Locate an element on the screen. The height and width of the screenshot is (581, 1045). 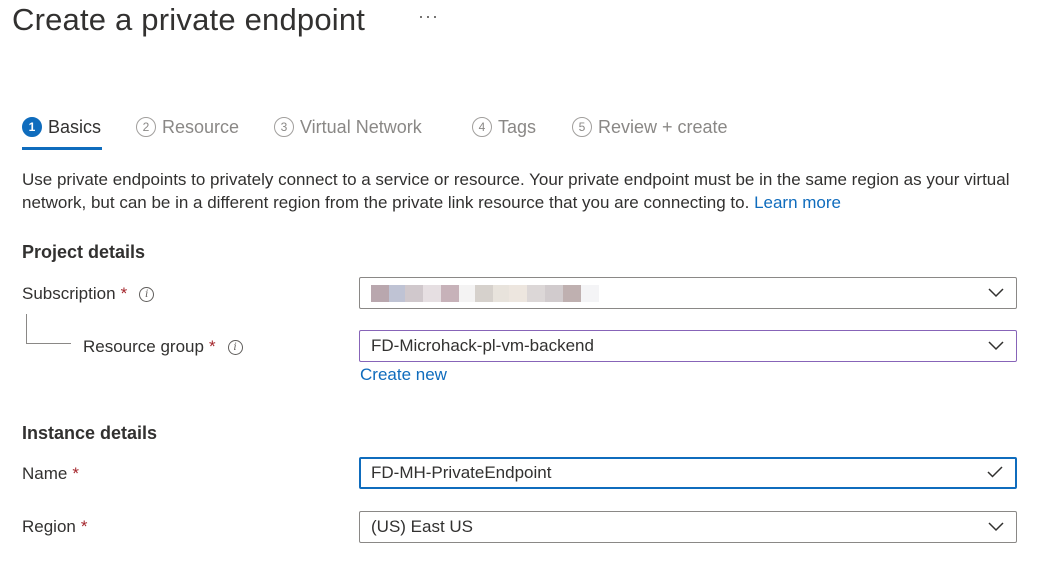
tab-basics: 1 Basics is located at coordinates (61, 127).